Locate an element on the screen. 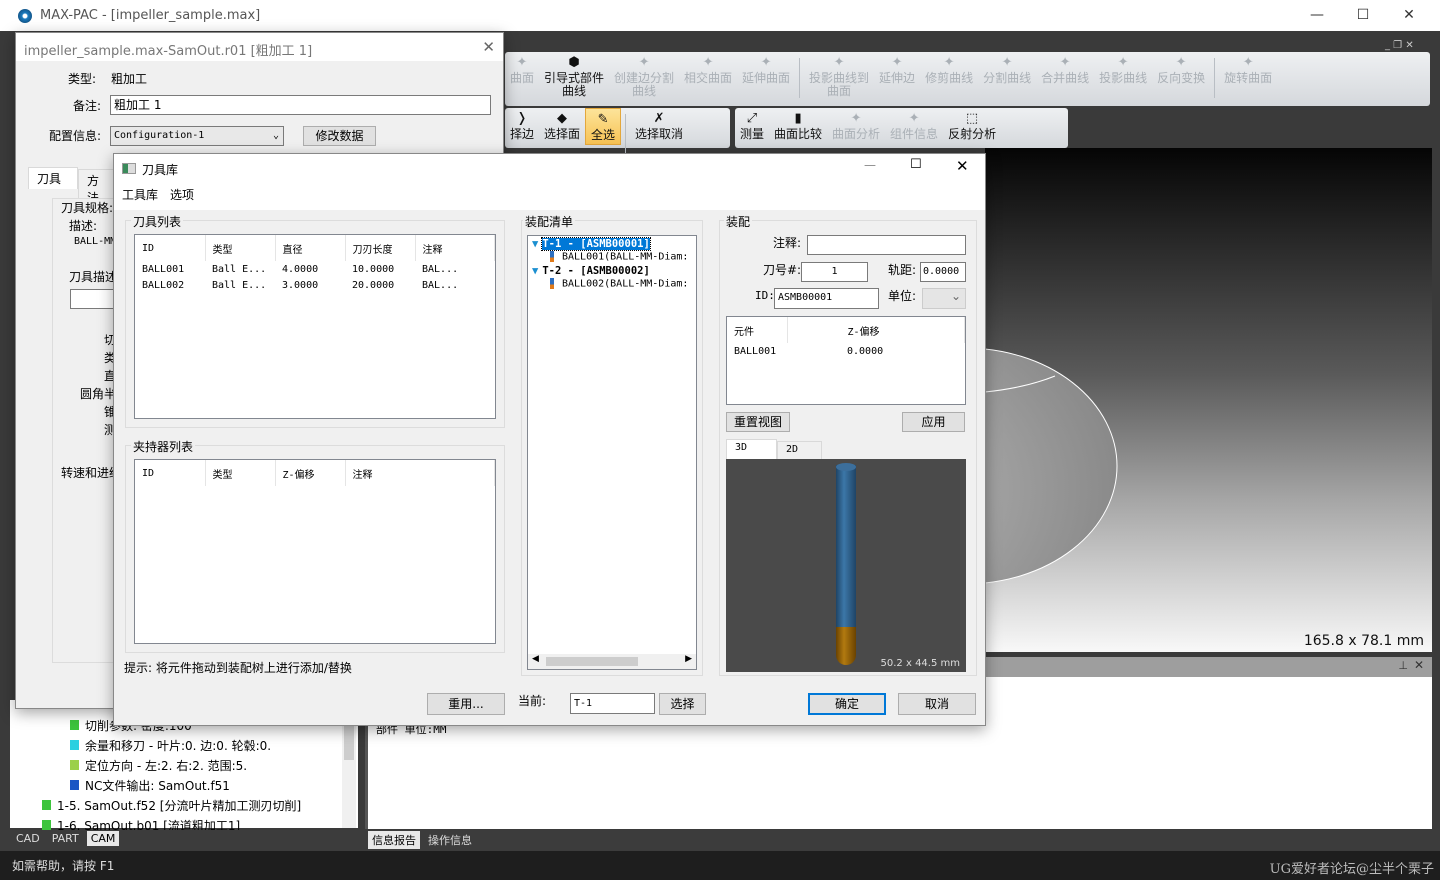  tab-tool: 刀具 is located at coordinates (53, 178).